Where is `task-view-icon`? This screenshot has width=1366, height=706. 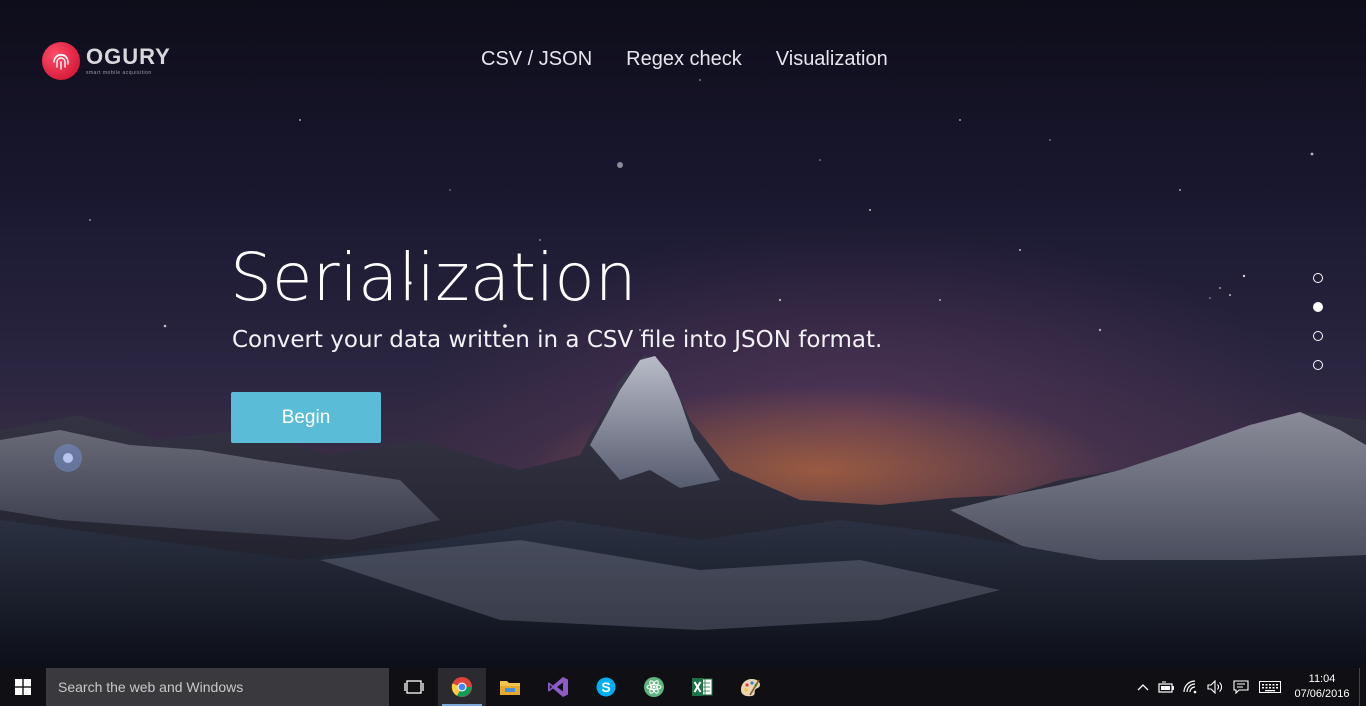 task-view-icon is located at coordinates (414, 687).